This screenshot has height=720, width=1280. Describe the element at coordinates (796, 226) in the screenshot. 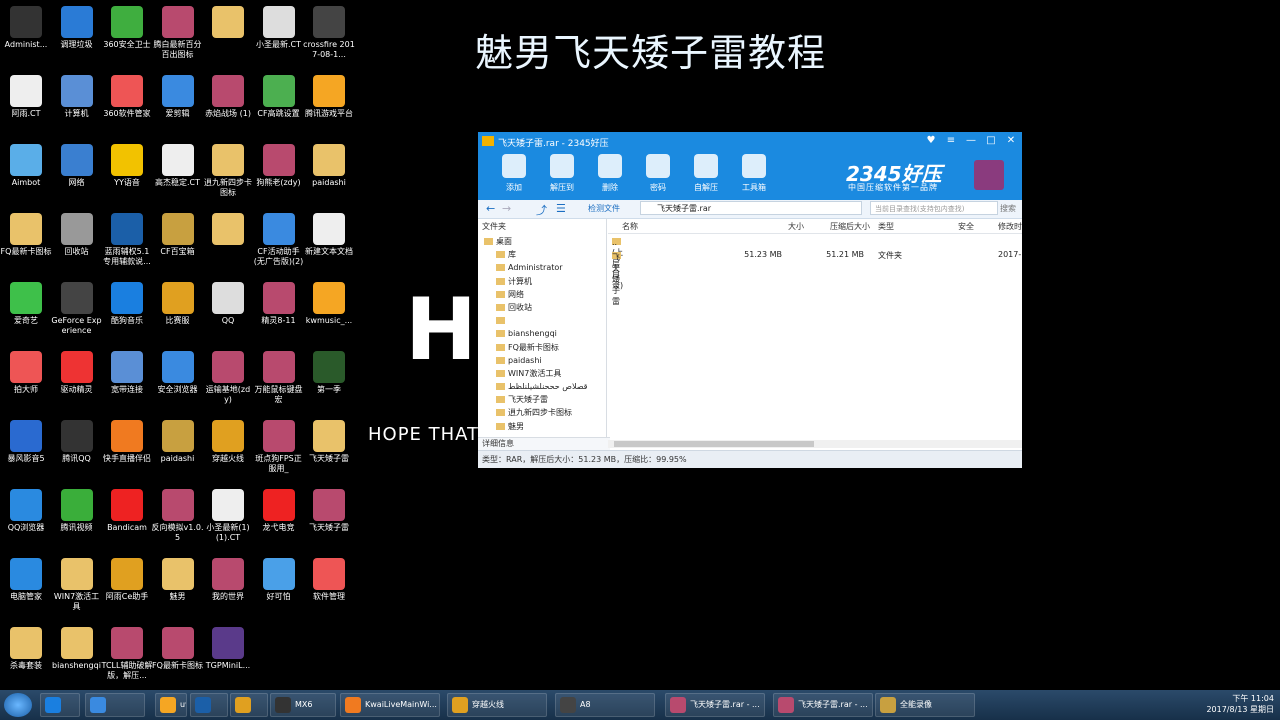

I see `col-size: 大小` at that location.